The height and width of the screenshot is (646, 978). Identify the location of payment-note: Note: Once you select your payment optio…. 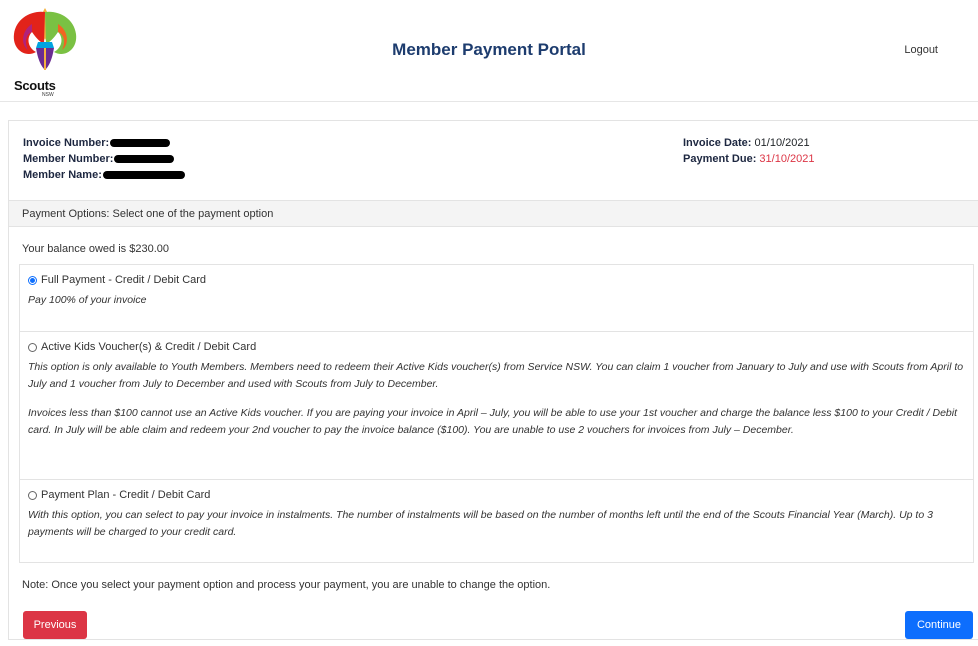
(286, 585).